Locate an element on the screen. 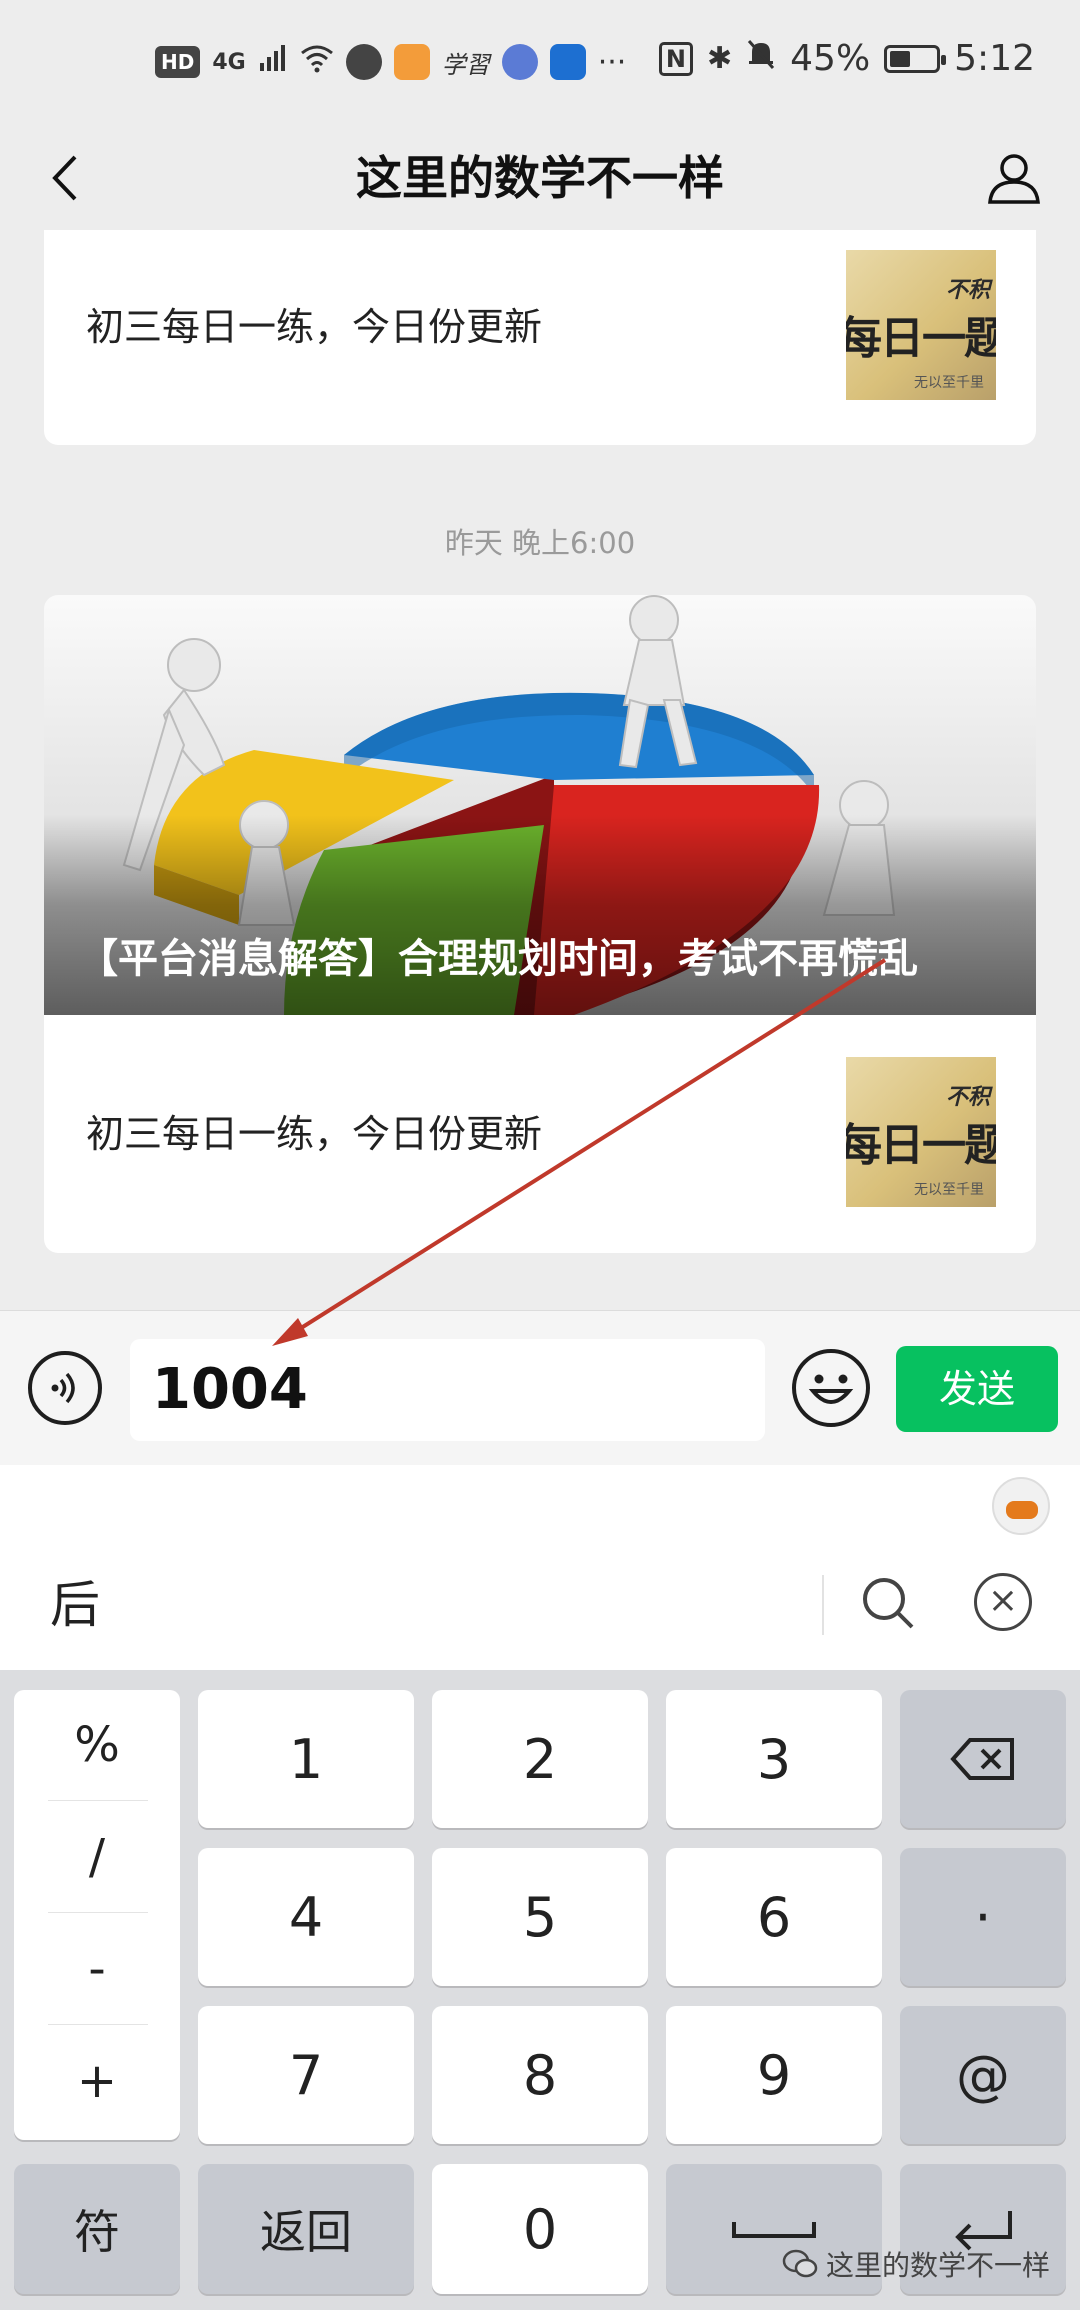 The image size is (1080, 2310). person-icon is located at coordinates (1014, 179).